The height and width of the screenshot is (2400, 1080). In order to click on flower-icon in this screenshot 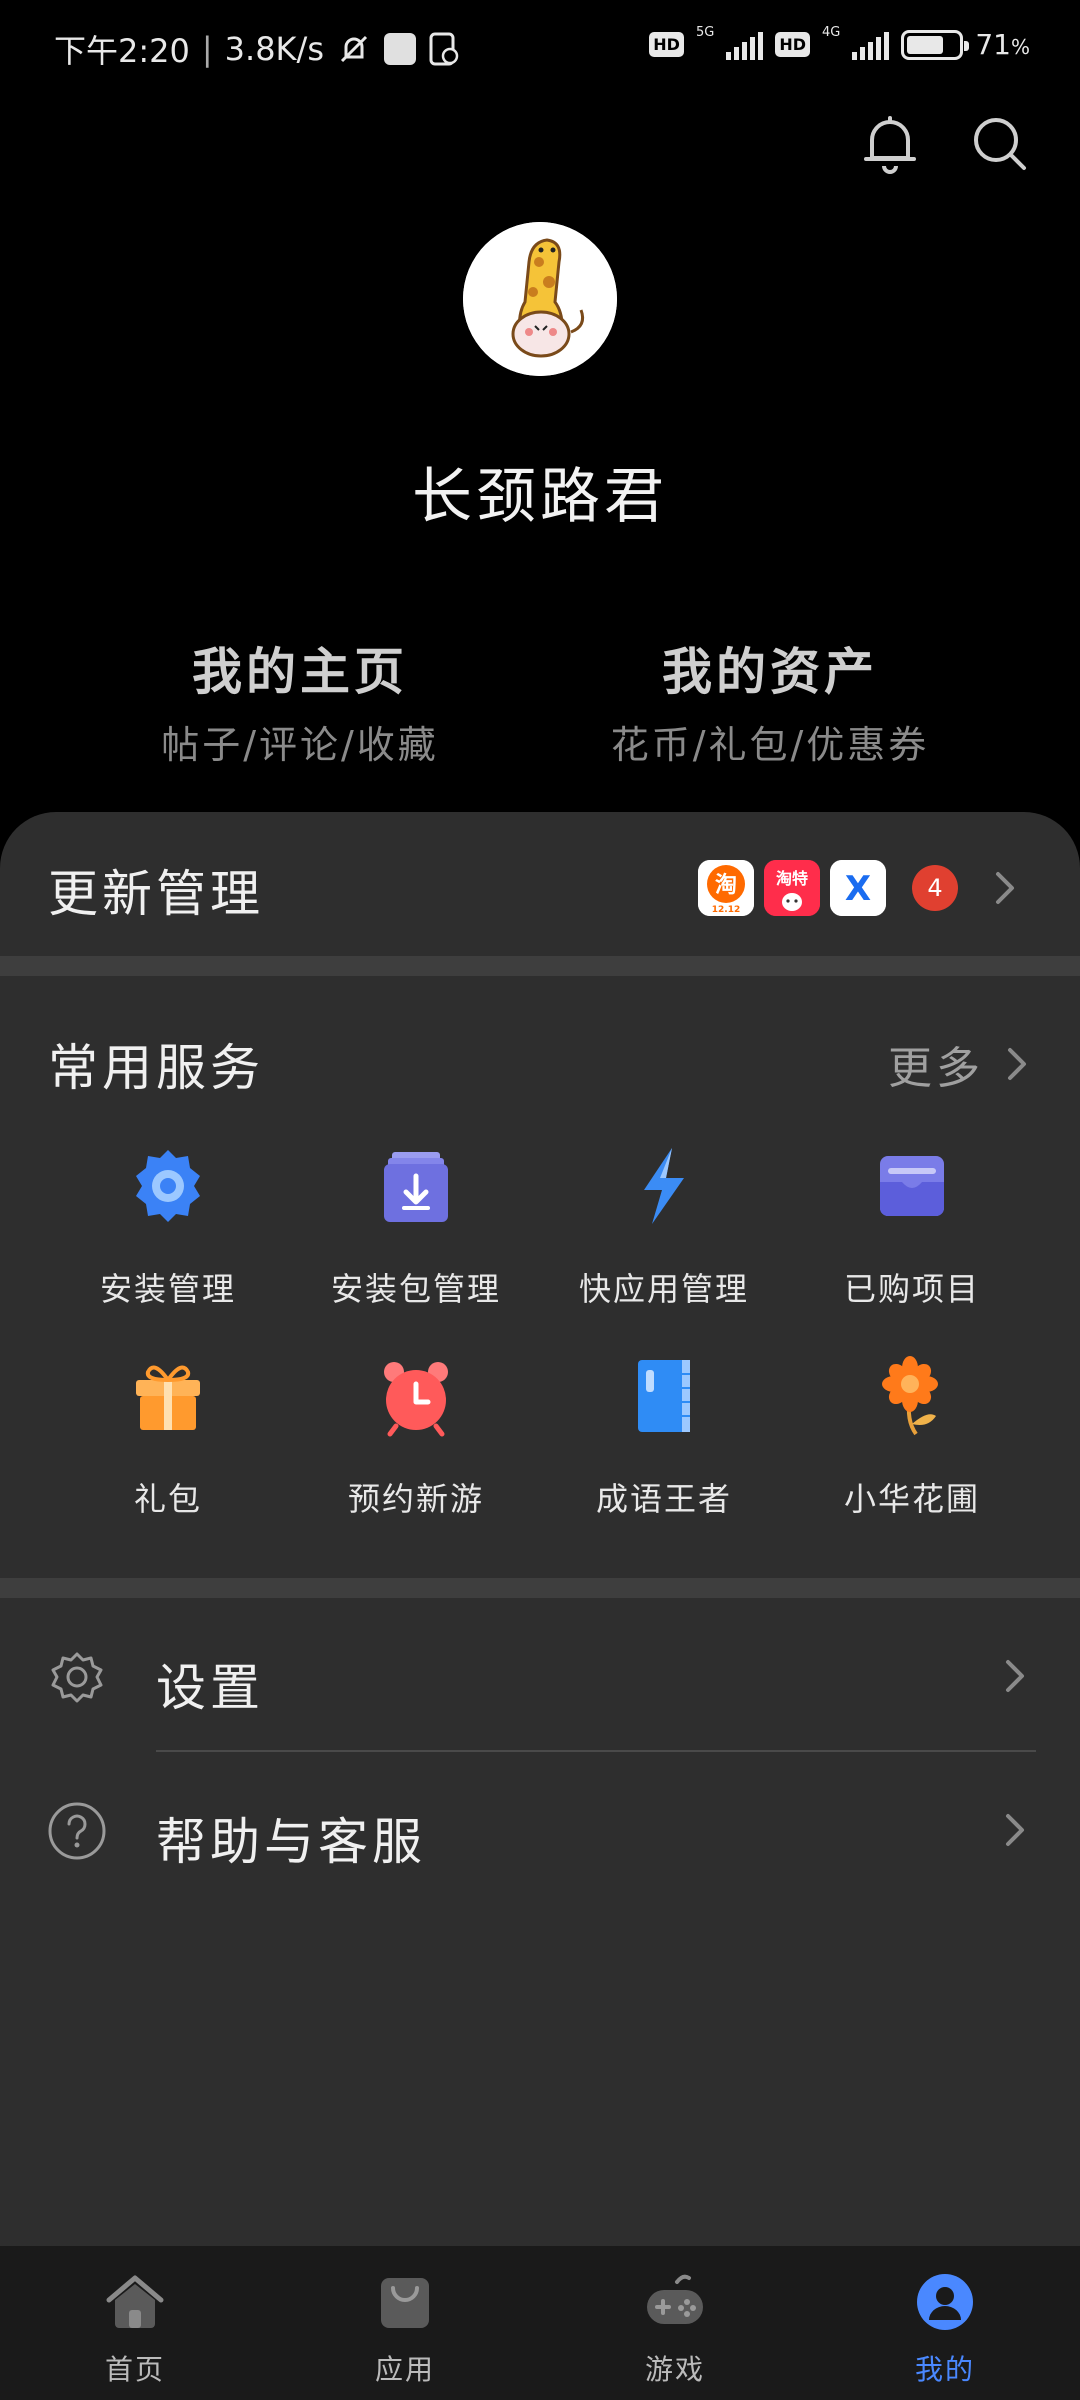, I will do `click(910, 1396)`.